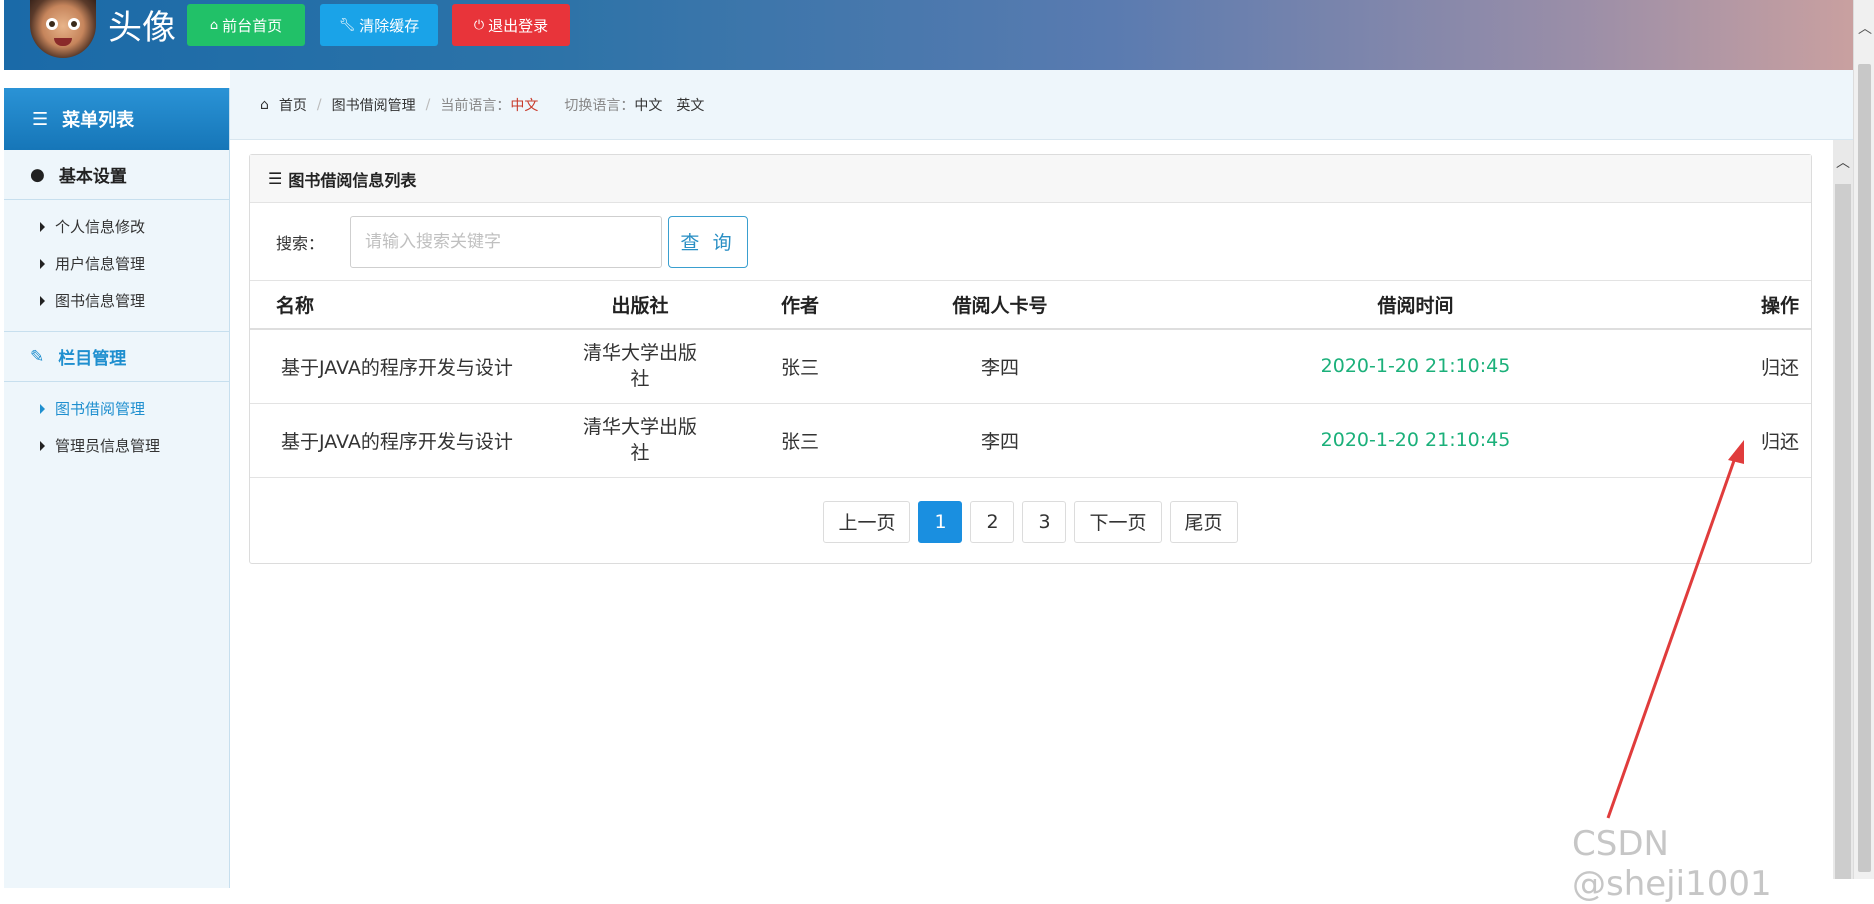 This screenshot has height=904, width=1874. What do you see at coordinates (1672, 864) in the screenshot?
I see `watermark: CSDN @sheji1001` at bounding box center [1672, 864].